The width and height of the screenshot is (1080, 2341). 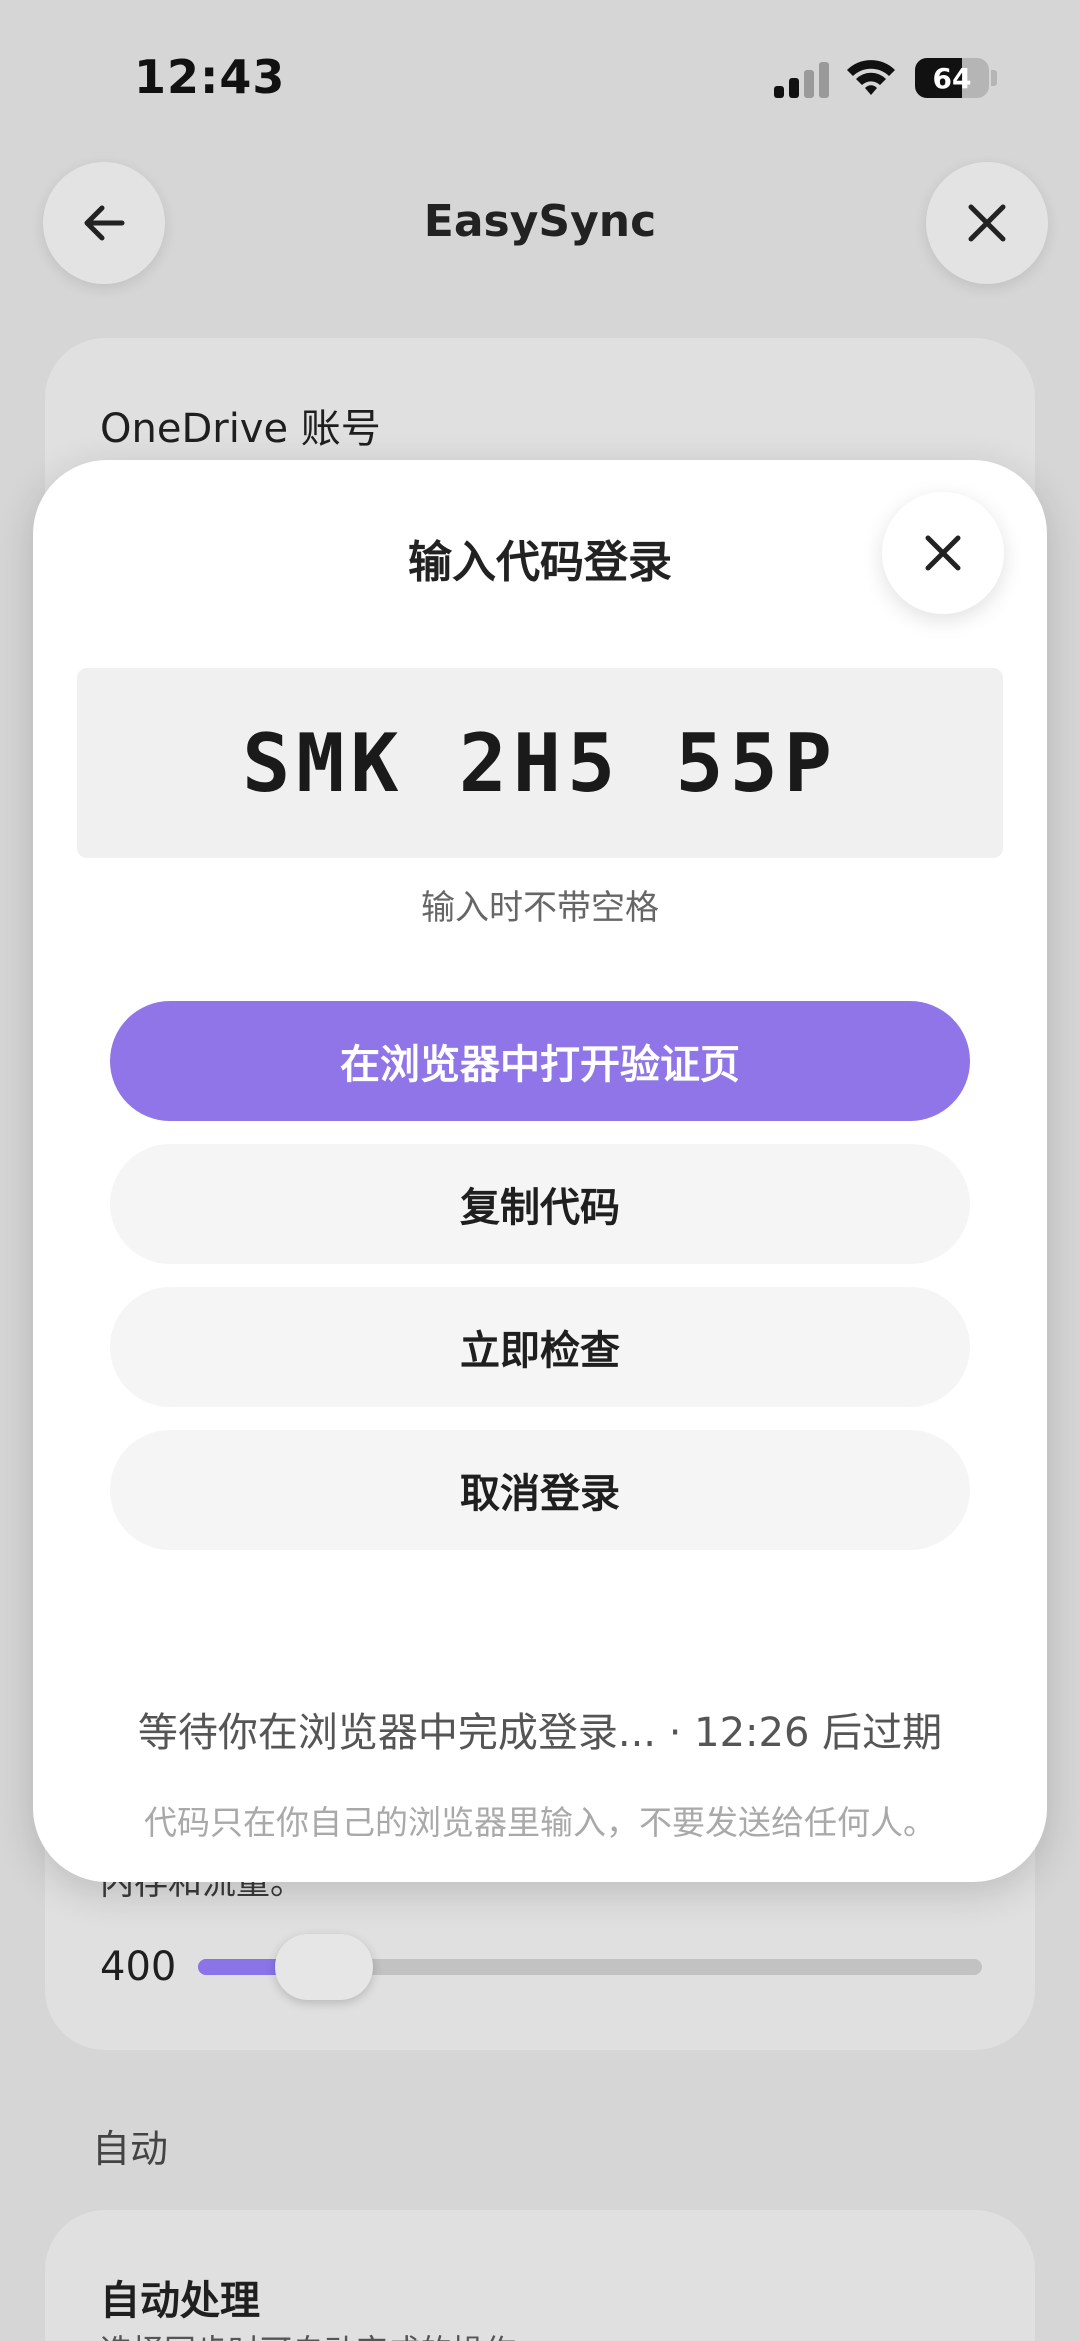 What do you see at coordinates (540, 1061) in the screenshot?
I see `open-browser-button: 在浏览器中打开验证页` at bounding box center [540, 1061].